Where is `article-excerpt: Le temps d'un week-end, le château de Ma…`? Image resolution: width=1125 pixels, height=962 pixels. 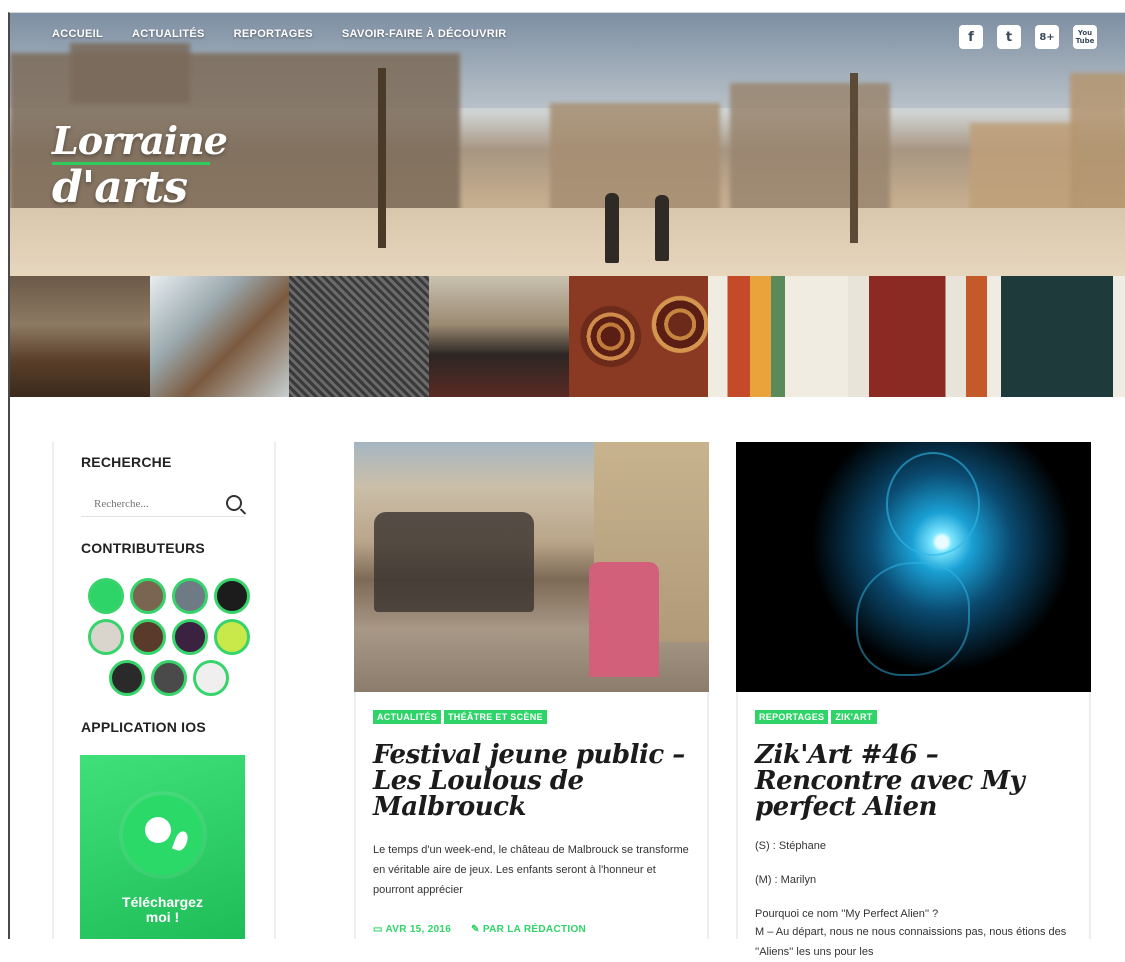
article-excerpt: Le temps d'un week-end, le château de Ma… is located at coordinates (531, 870).